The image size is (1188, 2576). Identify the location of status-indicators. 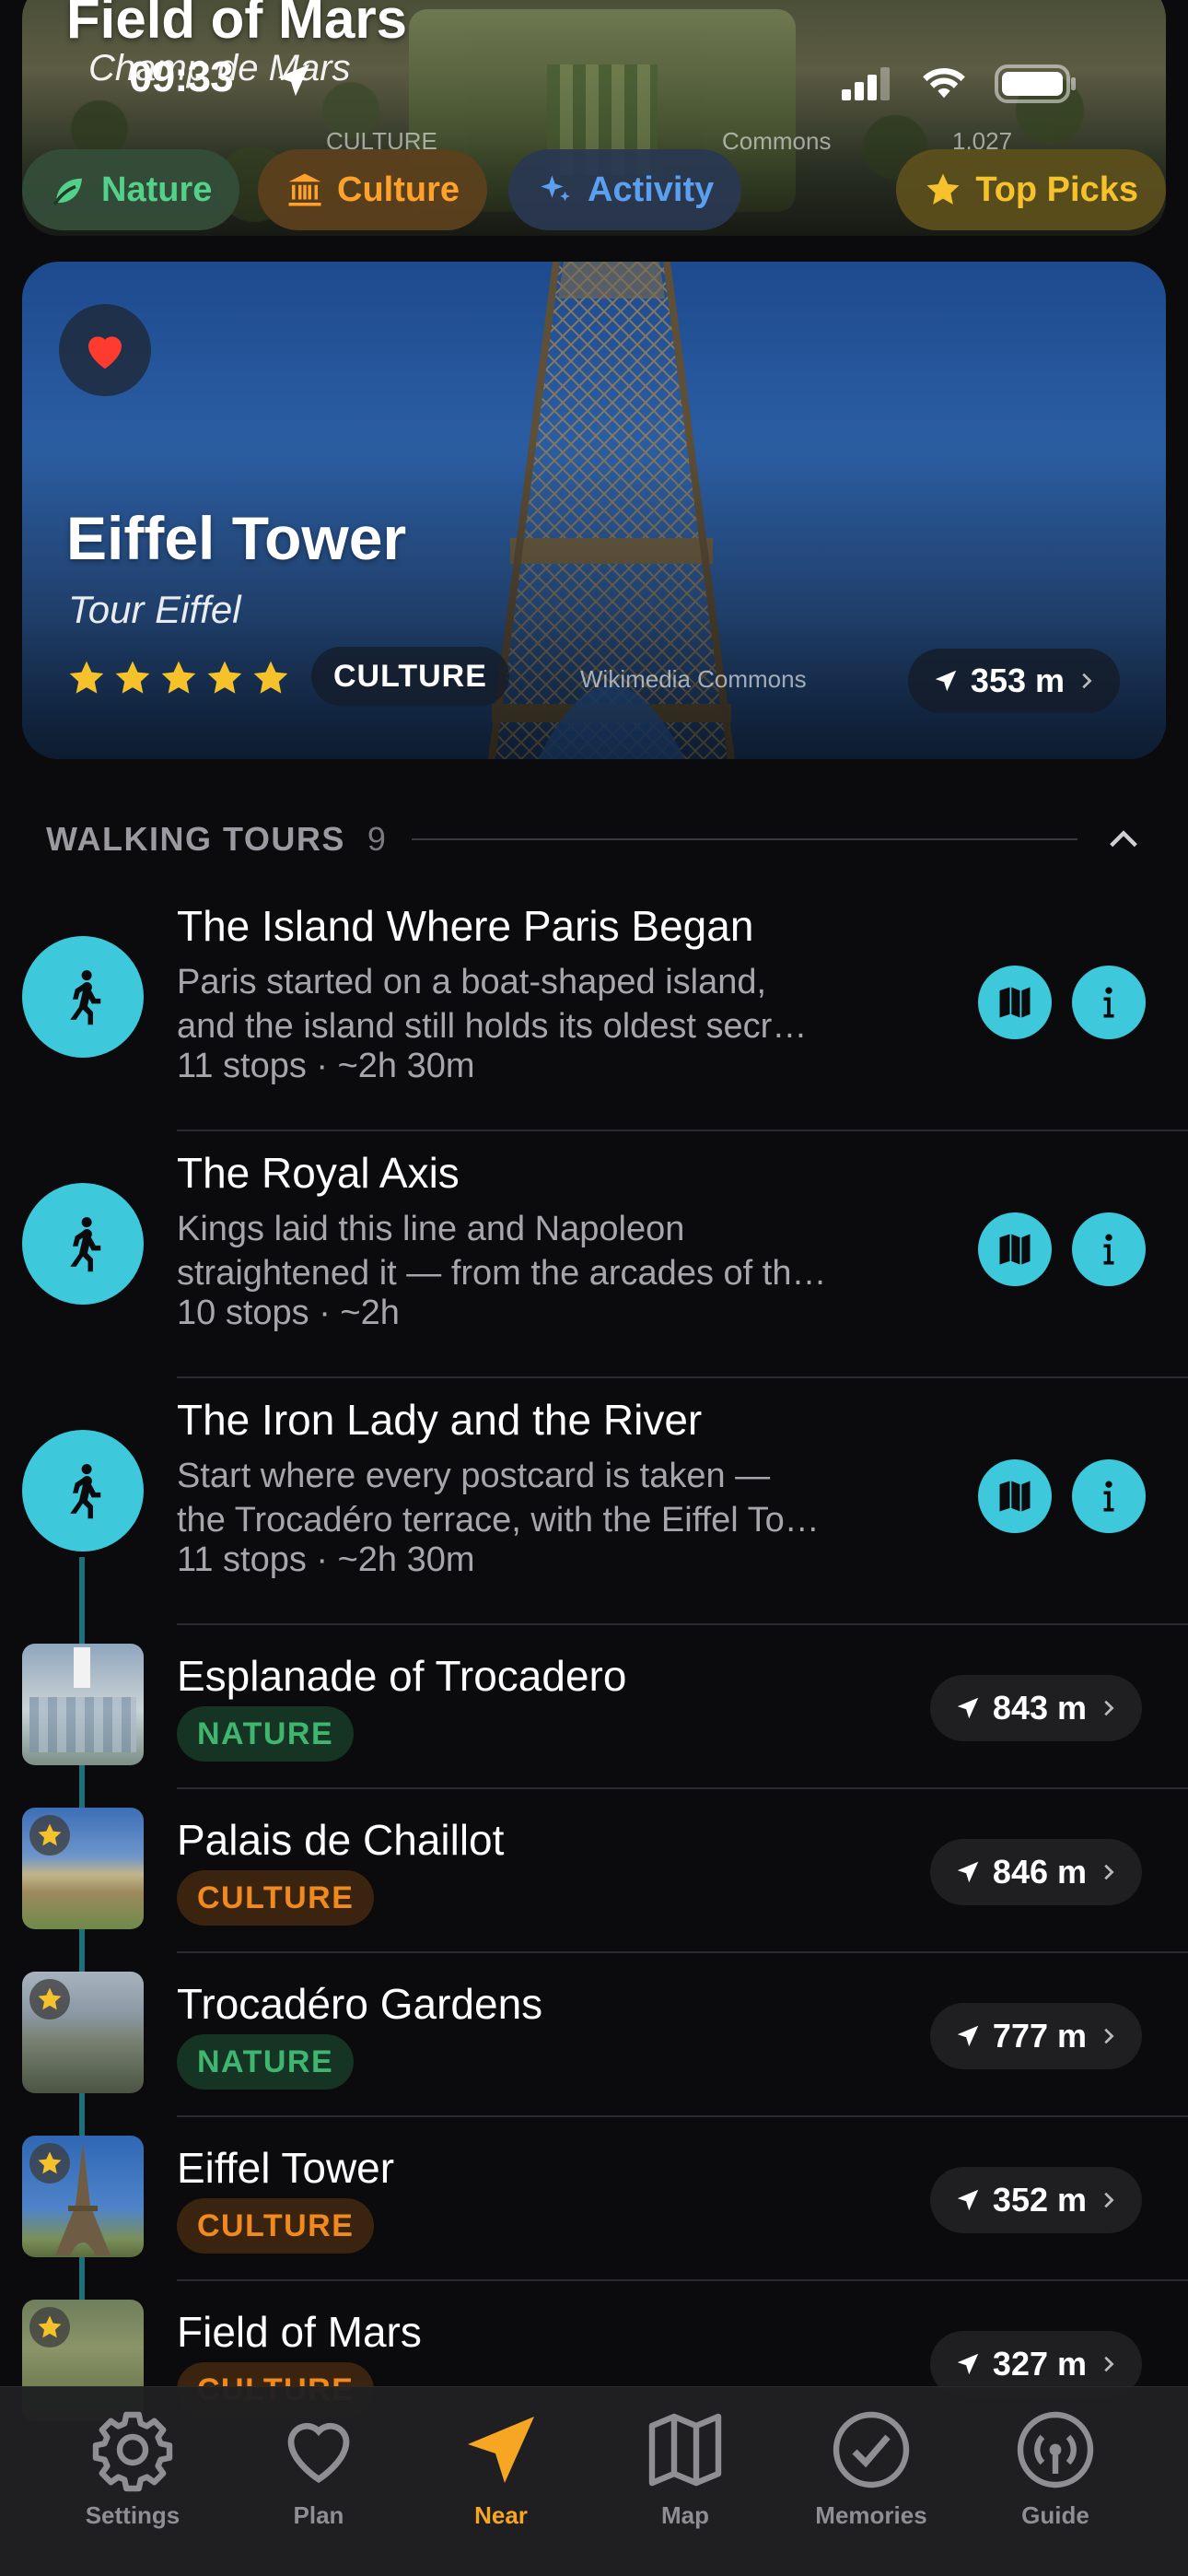
(959, 83).